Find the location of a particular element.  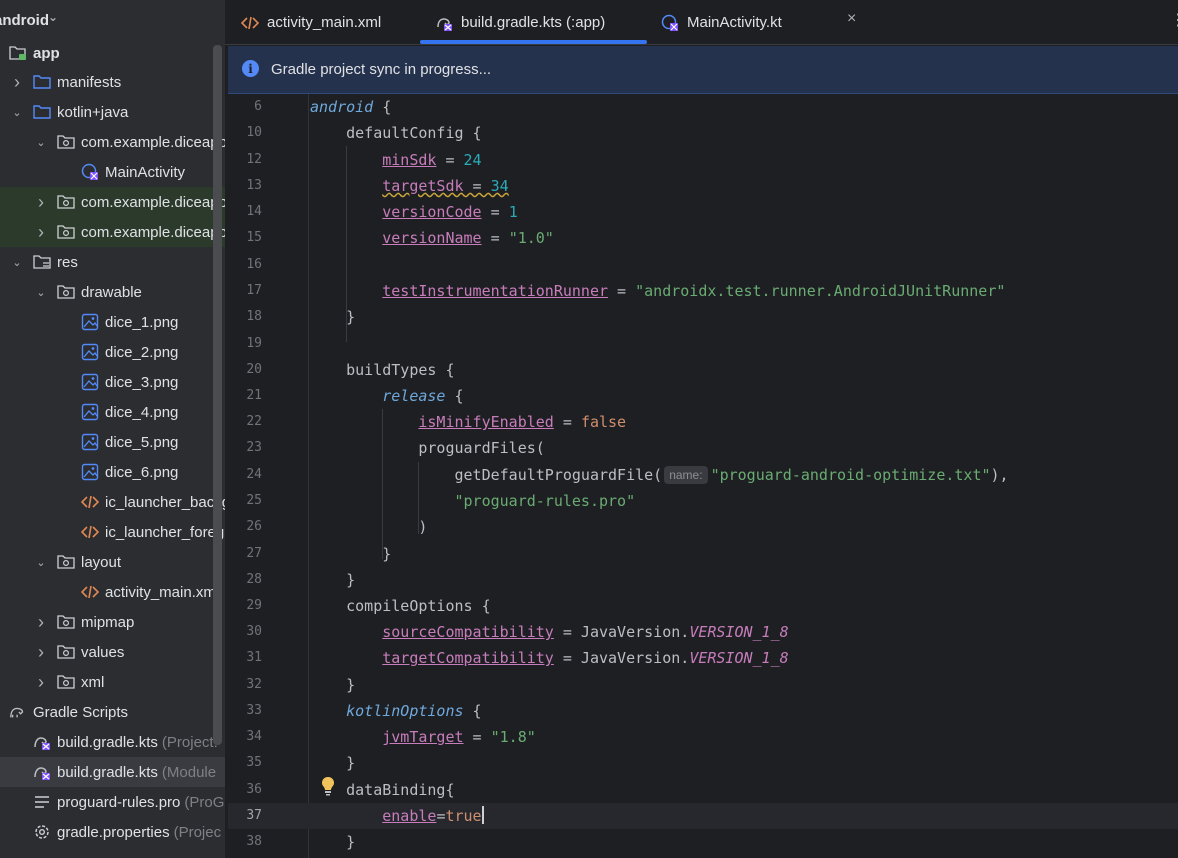

tree-item: ic_launcher_backg is located at coordinates (112, 502).